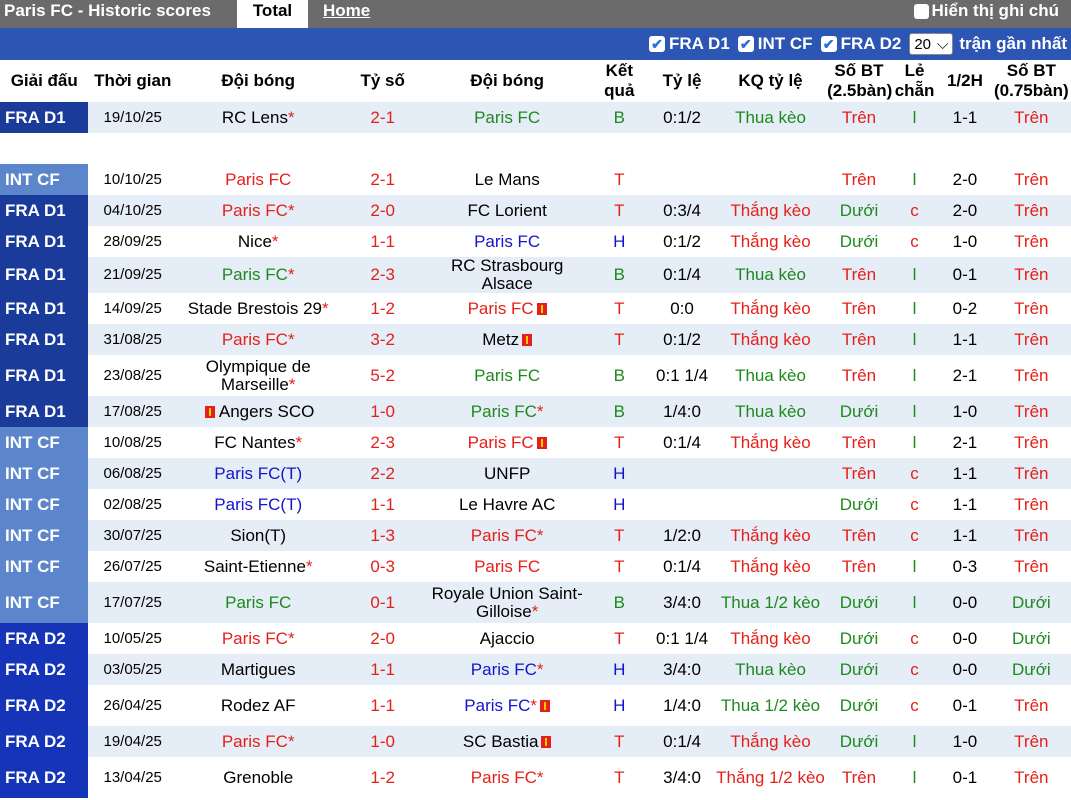  Describe the element at coordinates (255, 117) in the screenshot. I see `home-team-name: RC Lens` at that location.